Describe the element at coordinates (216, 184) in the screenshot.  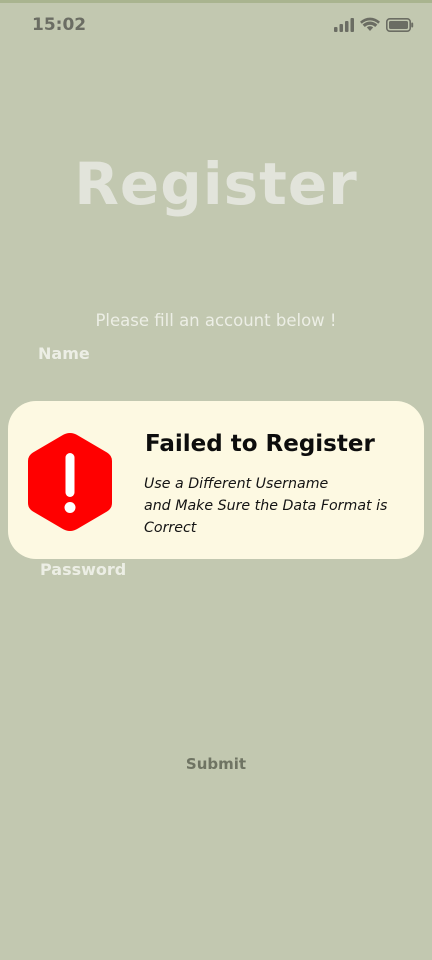
I see `page-title: Register` at that location.